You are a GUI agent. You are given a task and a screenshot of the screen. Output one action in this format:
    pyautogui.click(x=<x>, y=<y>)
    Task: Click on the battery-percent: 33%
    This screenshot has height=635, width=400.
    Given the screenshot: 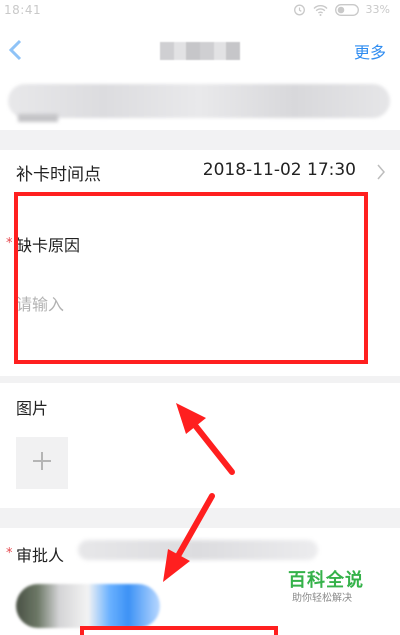 What is the action you would take?
    pyautogui.click(x=377, y=9)
    